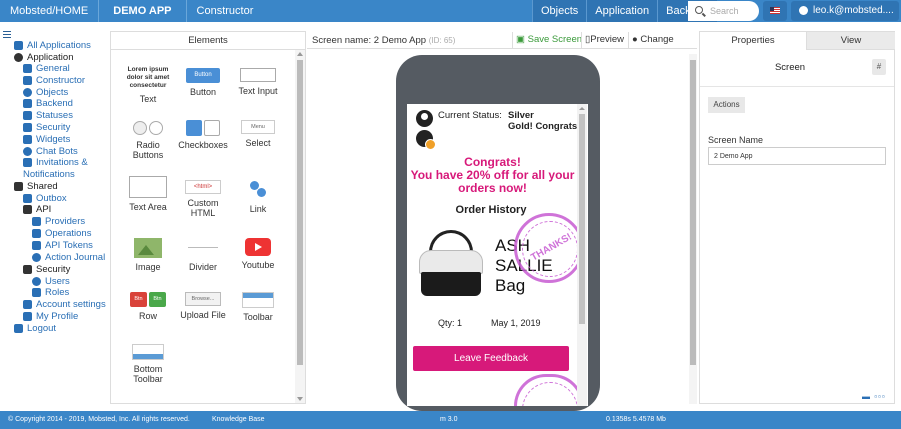 This screenshot has width=901, height=429. I want to click on phone-scroll-thumb, so click(582, 219).